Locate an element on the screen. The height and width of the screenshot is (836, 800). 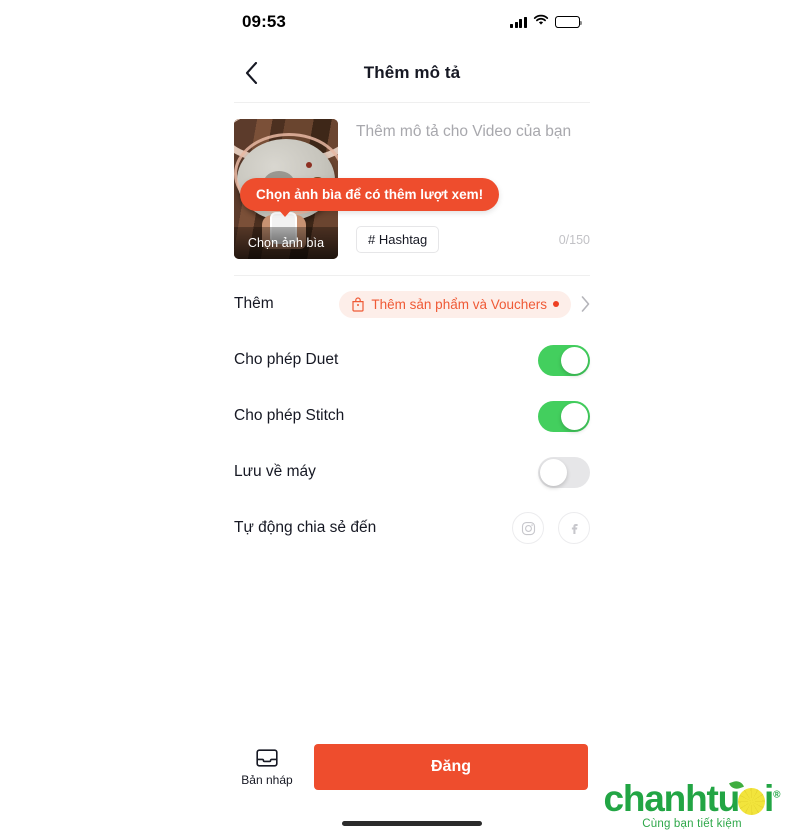
instagram-icon is located at coordinates (528, 528).